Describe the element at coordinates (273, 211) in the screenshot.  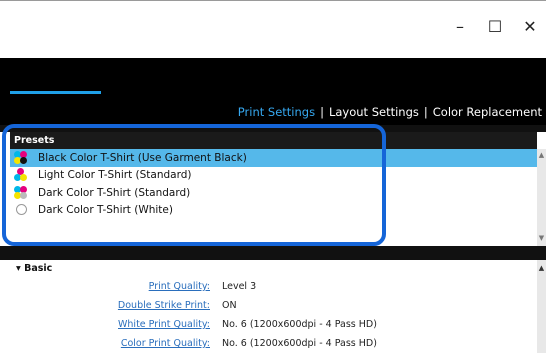
I see `preset-item: Dark Color T-Shirt (White)` at that location.